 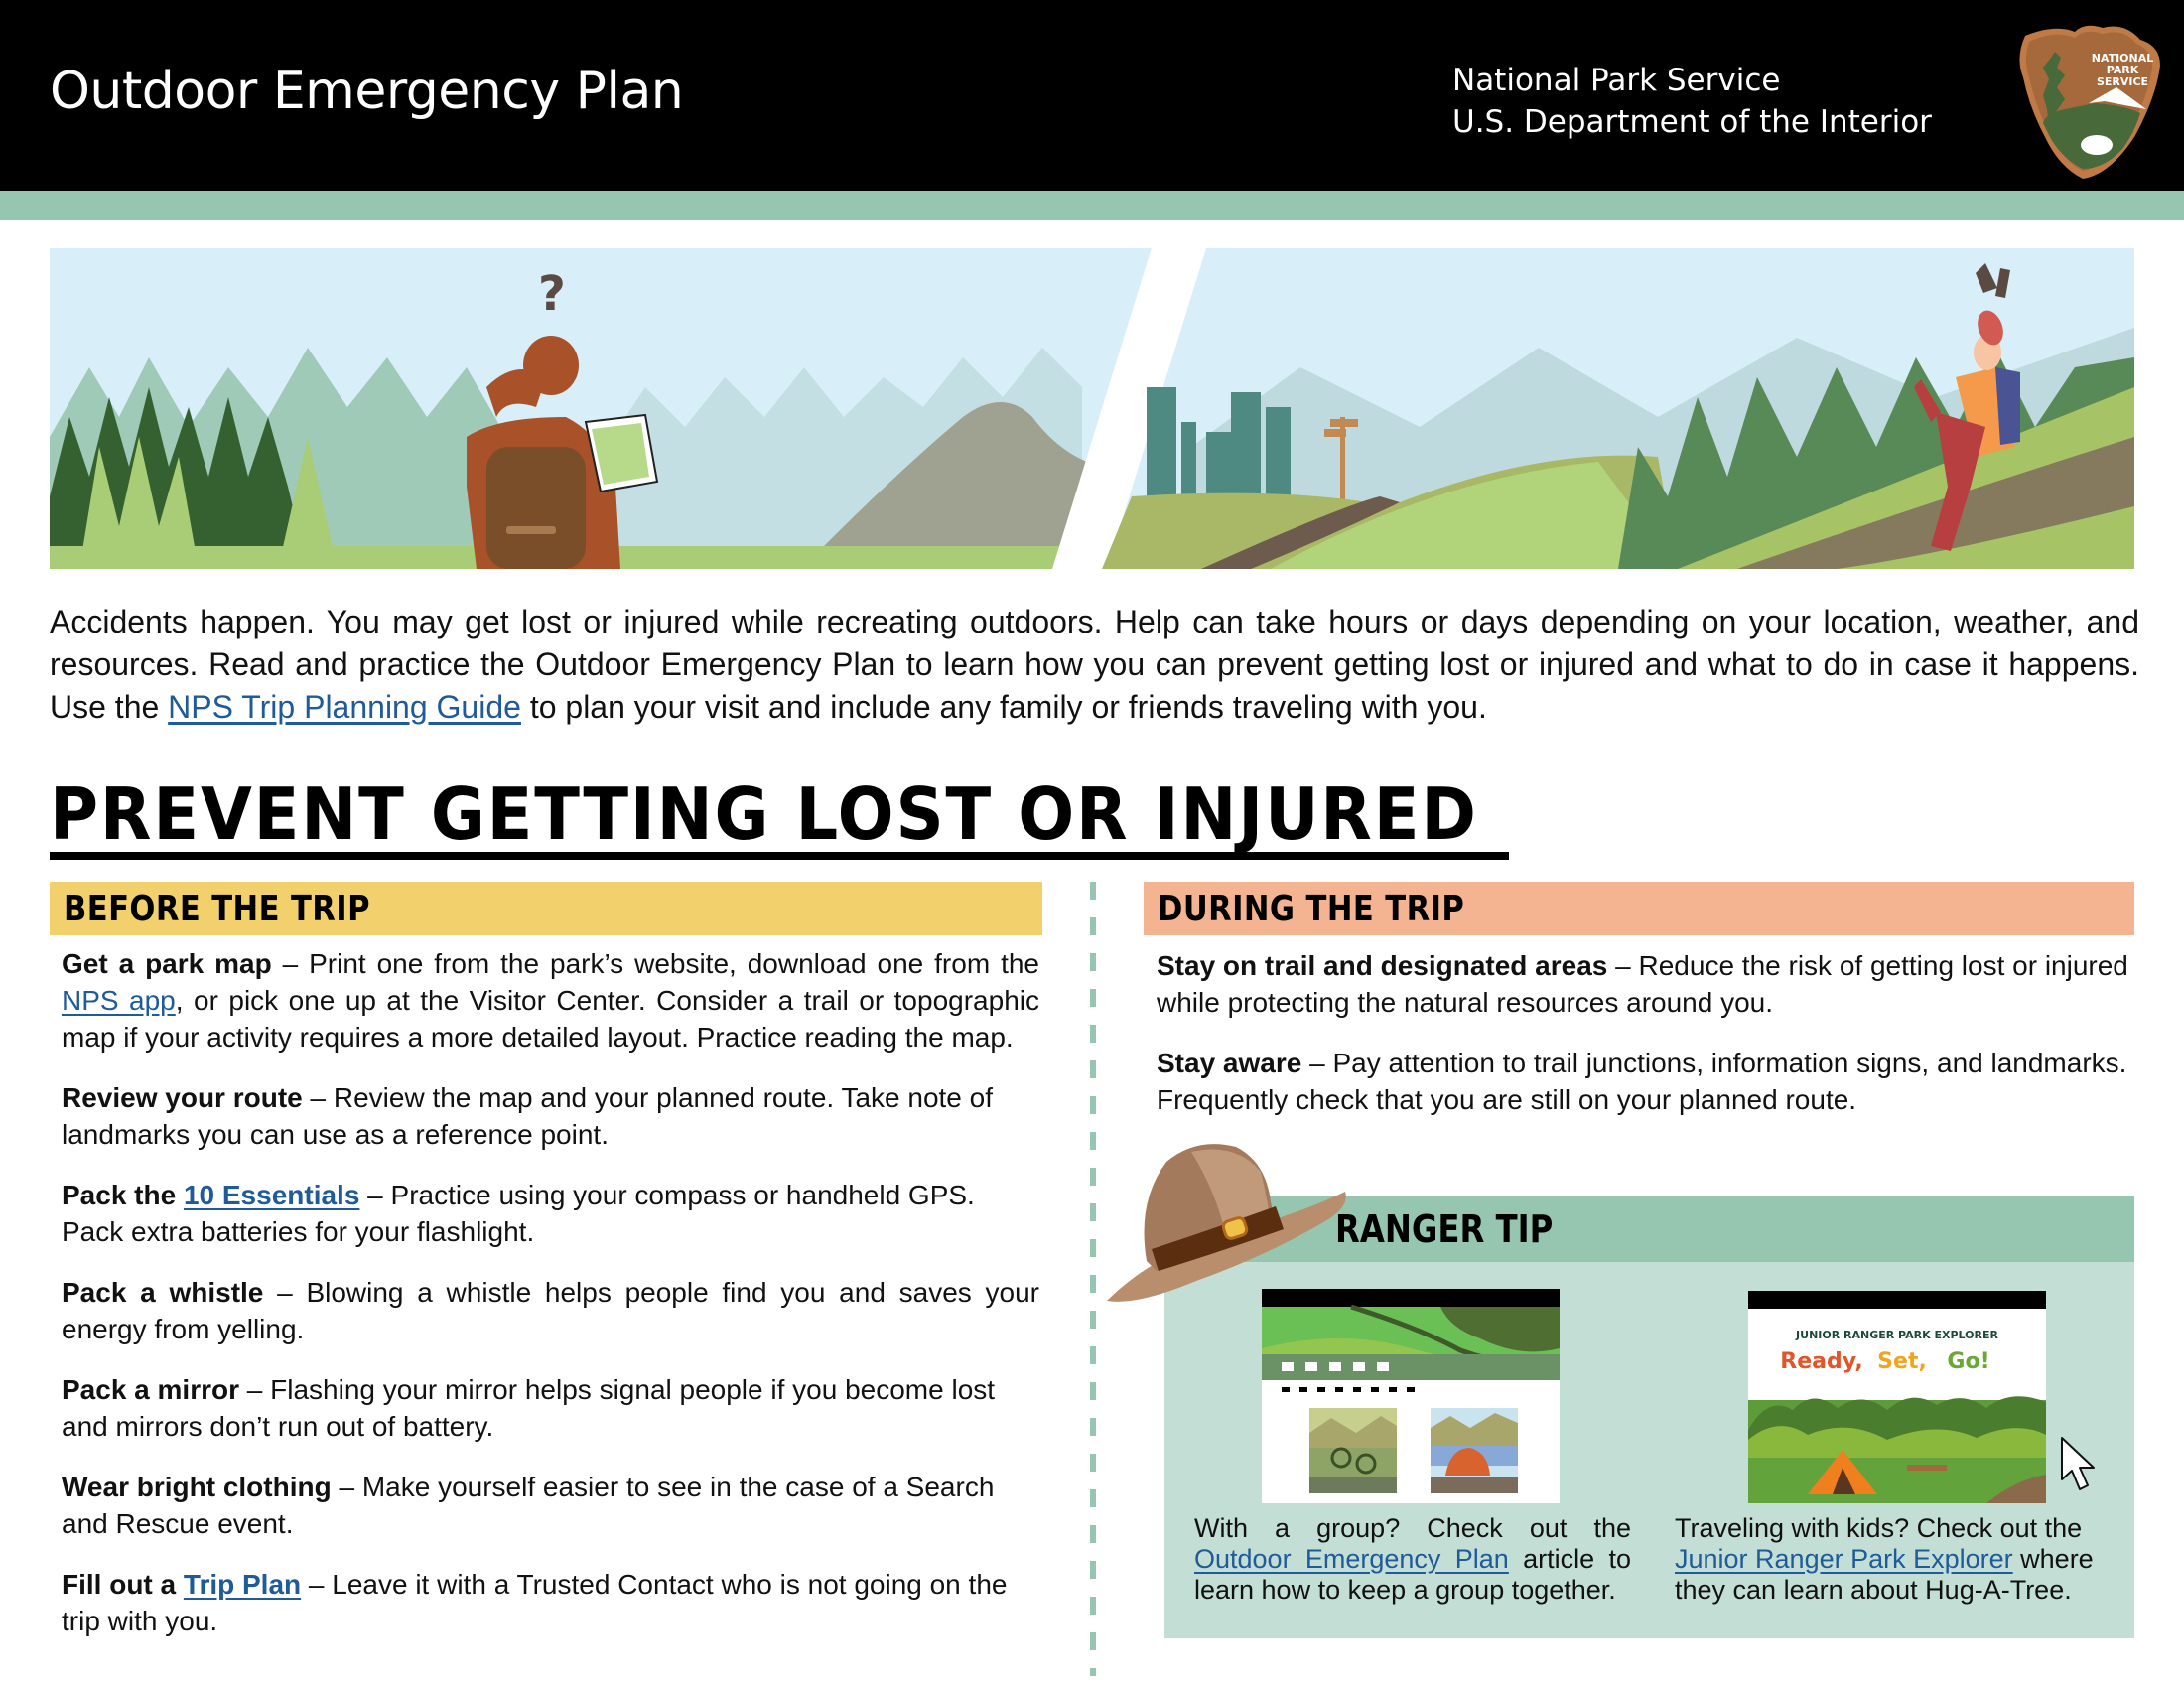 What do you see at coordinates (1093, 1279) in the screenshot?
I see `column-divider` at bounding box center [1093, 1279].